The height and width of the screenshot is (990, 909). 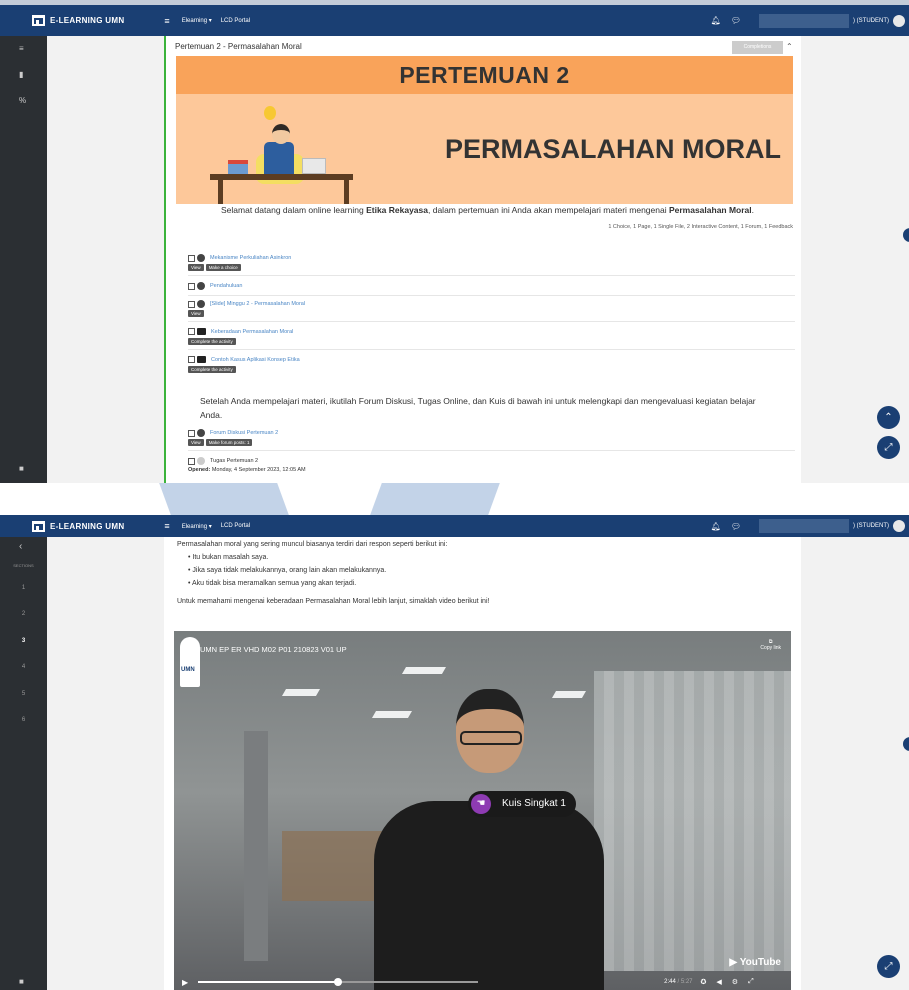 I want to click on quiz-popup-button: ☚ Kuis Singkat 1, so click(x=522, y=804).